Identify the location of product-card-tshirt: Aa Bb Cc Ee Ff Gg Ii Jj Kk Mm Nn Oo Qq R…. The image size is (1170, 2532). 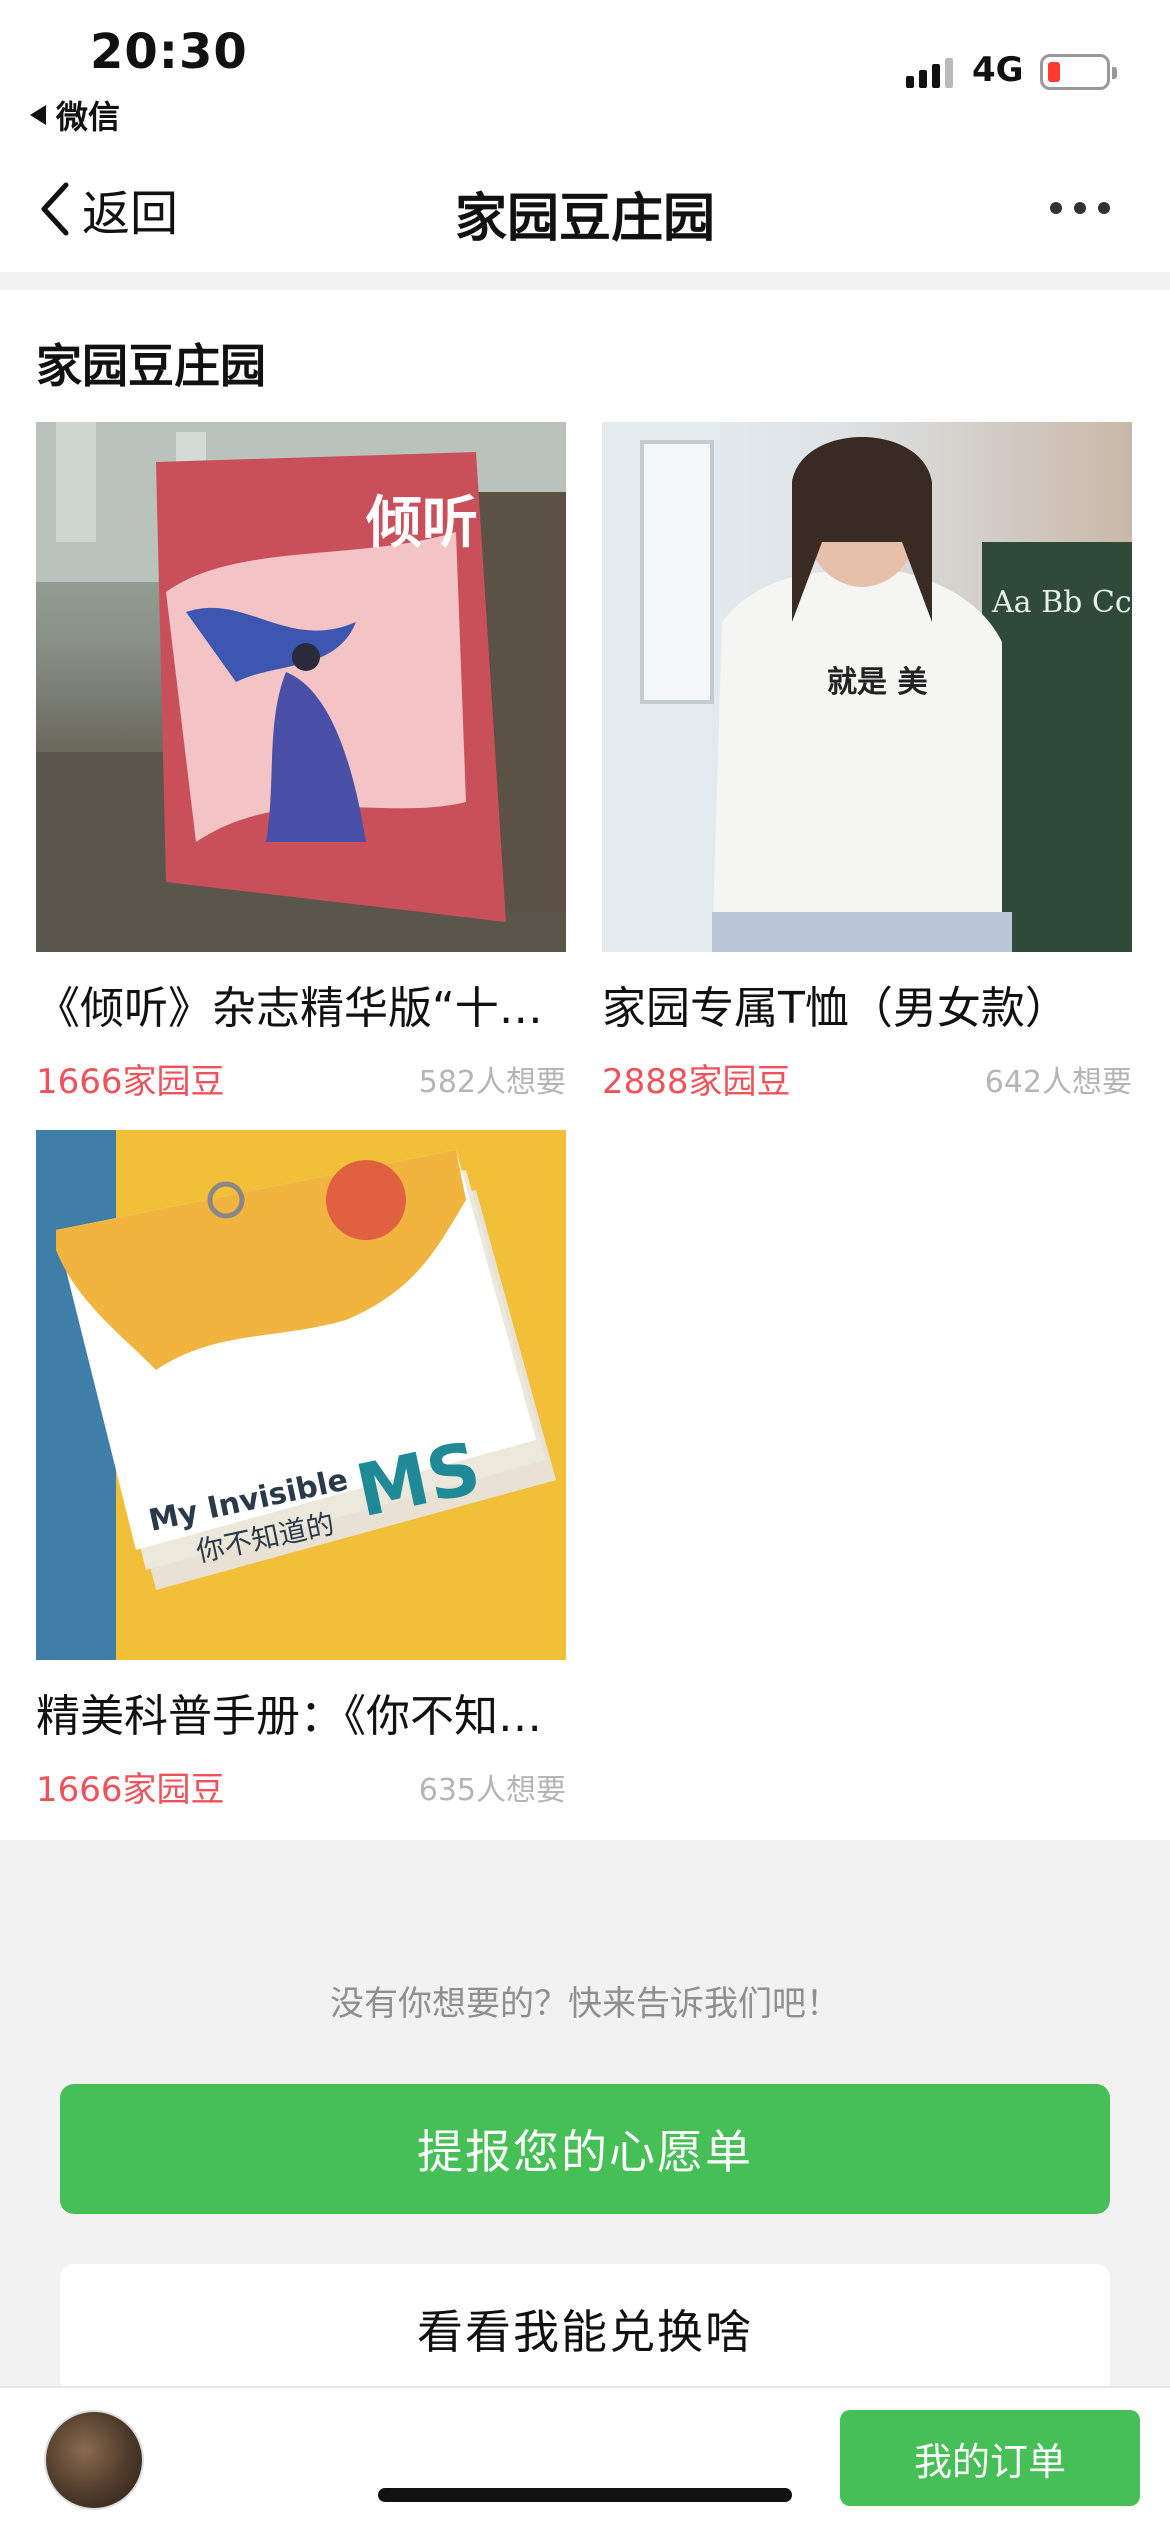
(867, 762).